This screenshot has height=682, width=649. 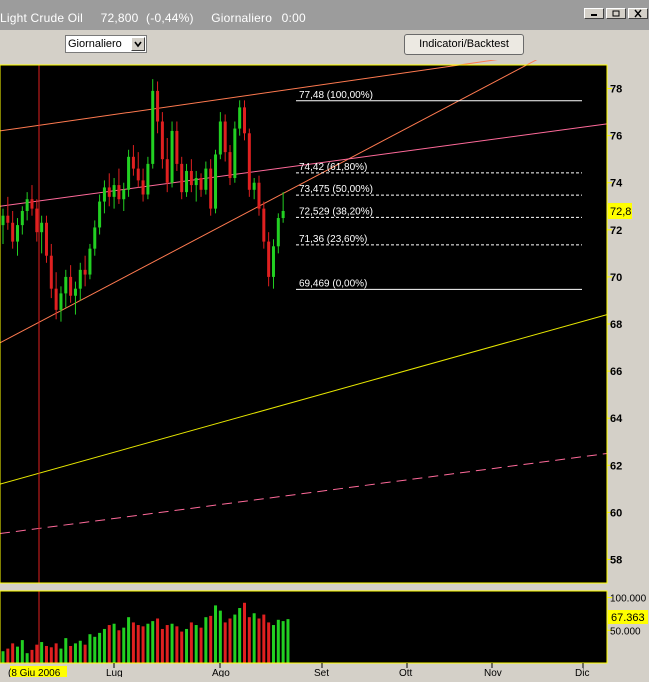 I want to click on price-tick-label: 70, so click(x=616, y=278).